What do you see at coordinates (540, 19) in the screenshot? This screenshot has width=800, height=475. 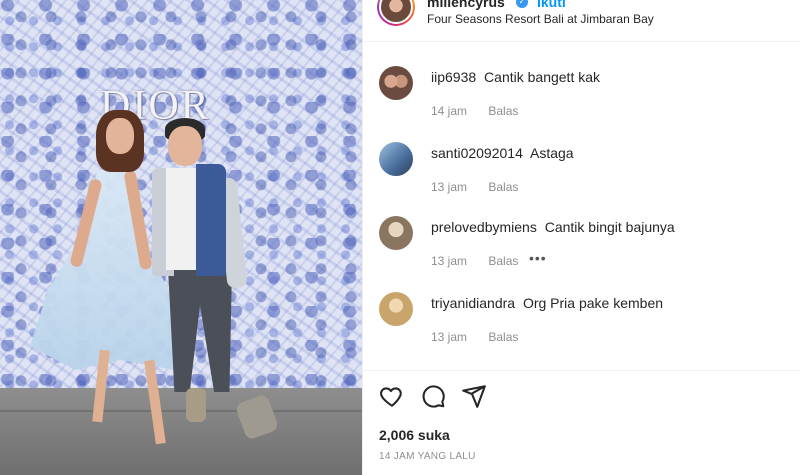 I see `post-location: Four Seasons Resort Bali at Jimbaran Bay` at bounding box center [540, 19].